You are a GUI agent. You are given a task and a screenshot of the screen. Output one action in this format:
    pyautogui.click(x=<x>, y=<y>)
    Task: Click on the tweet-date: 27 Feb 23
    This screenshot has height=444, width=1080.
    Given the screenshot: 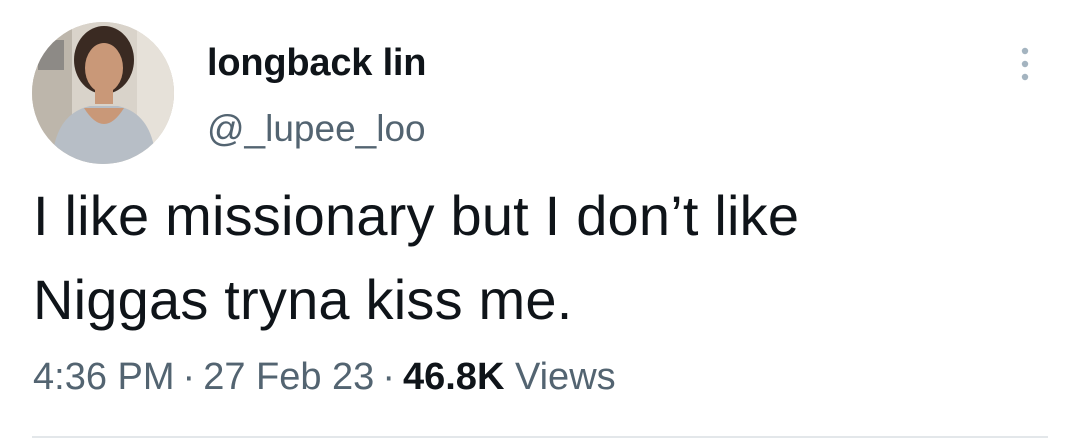 What is the action you would take?
    pyautogui.click(x=288, y=377)
    